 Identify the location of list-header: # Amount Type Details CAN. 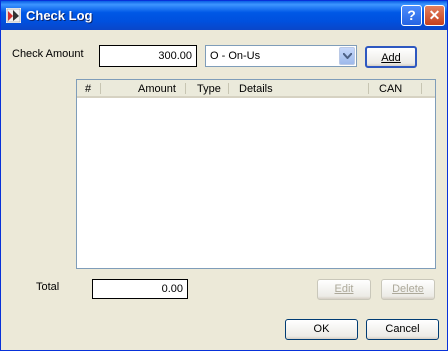
(256, 89).